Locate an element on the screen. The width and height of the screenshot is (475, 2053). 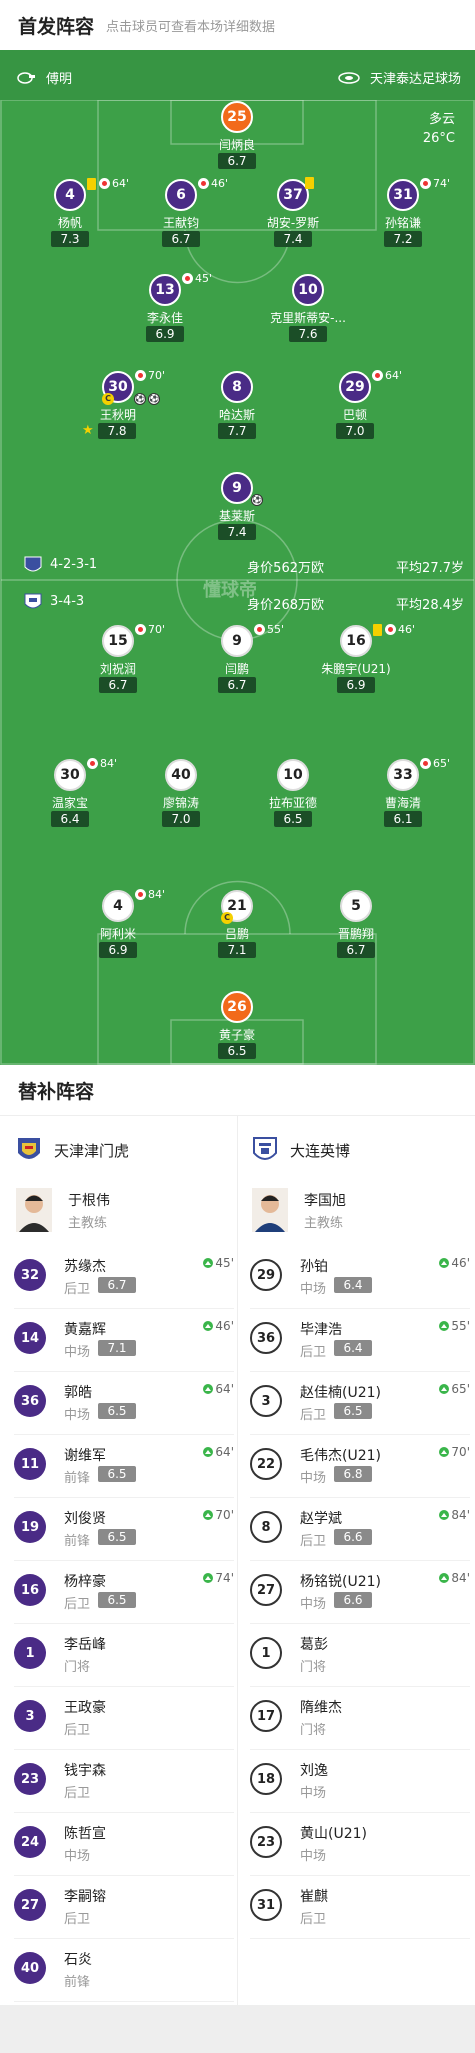
minute-text: 46' is located at coordinates (224, 1326).